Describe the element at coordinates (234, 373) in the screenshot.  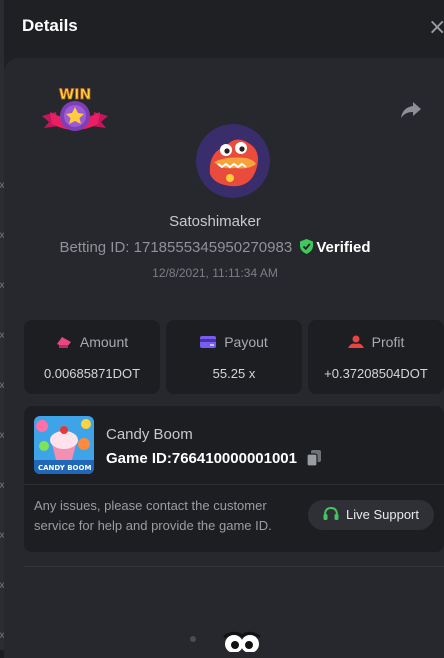
I see `payout-value: 55.25 x` at that location.